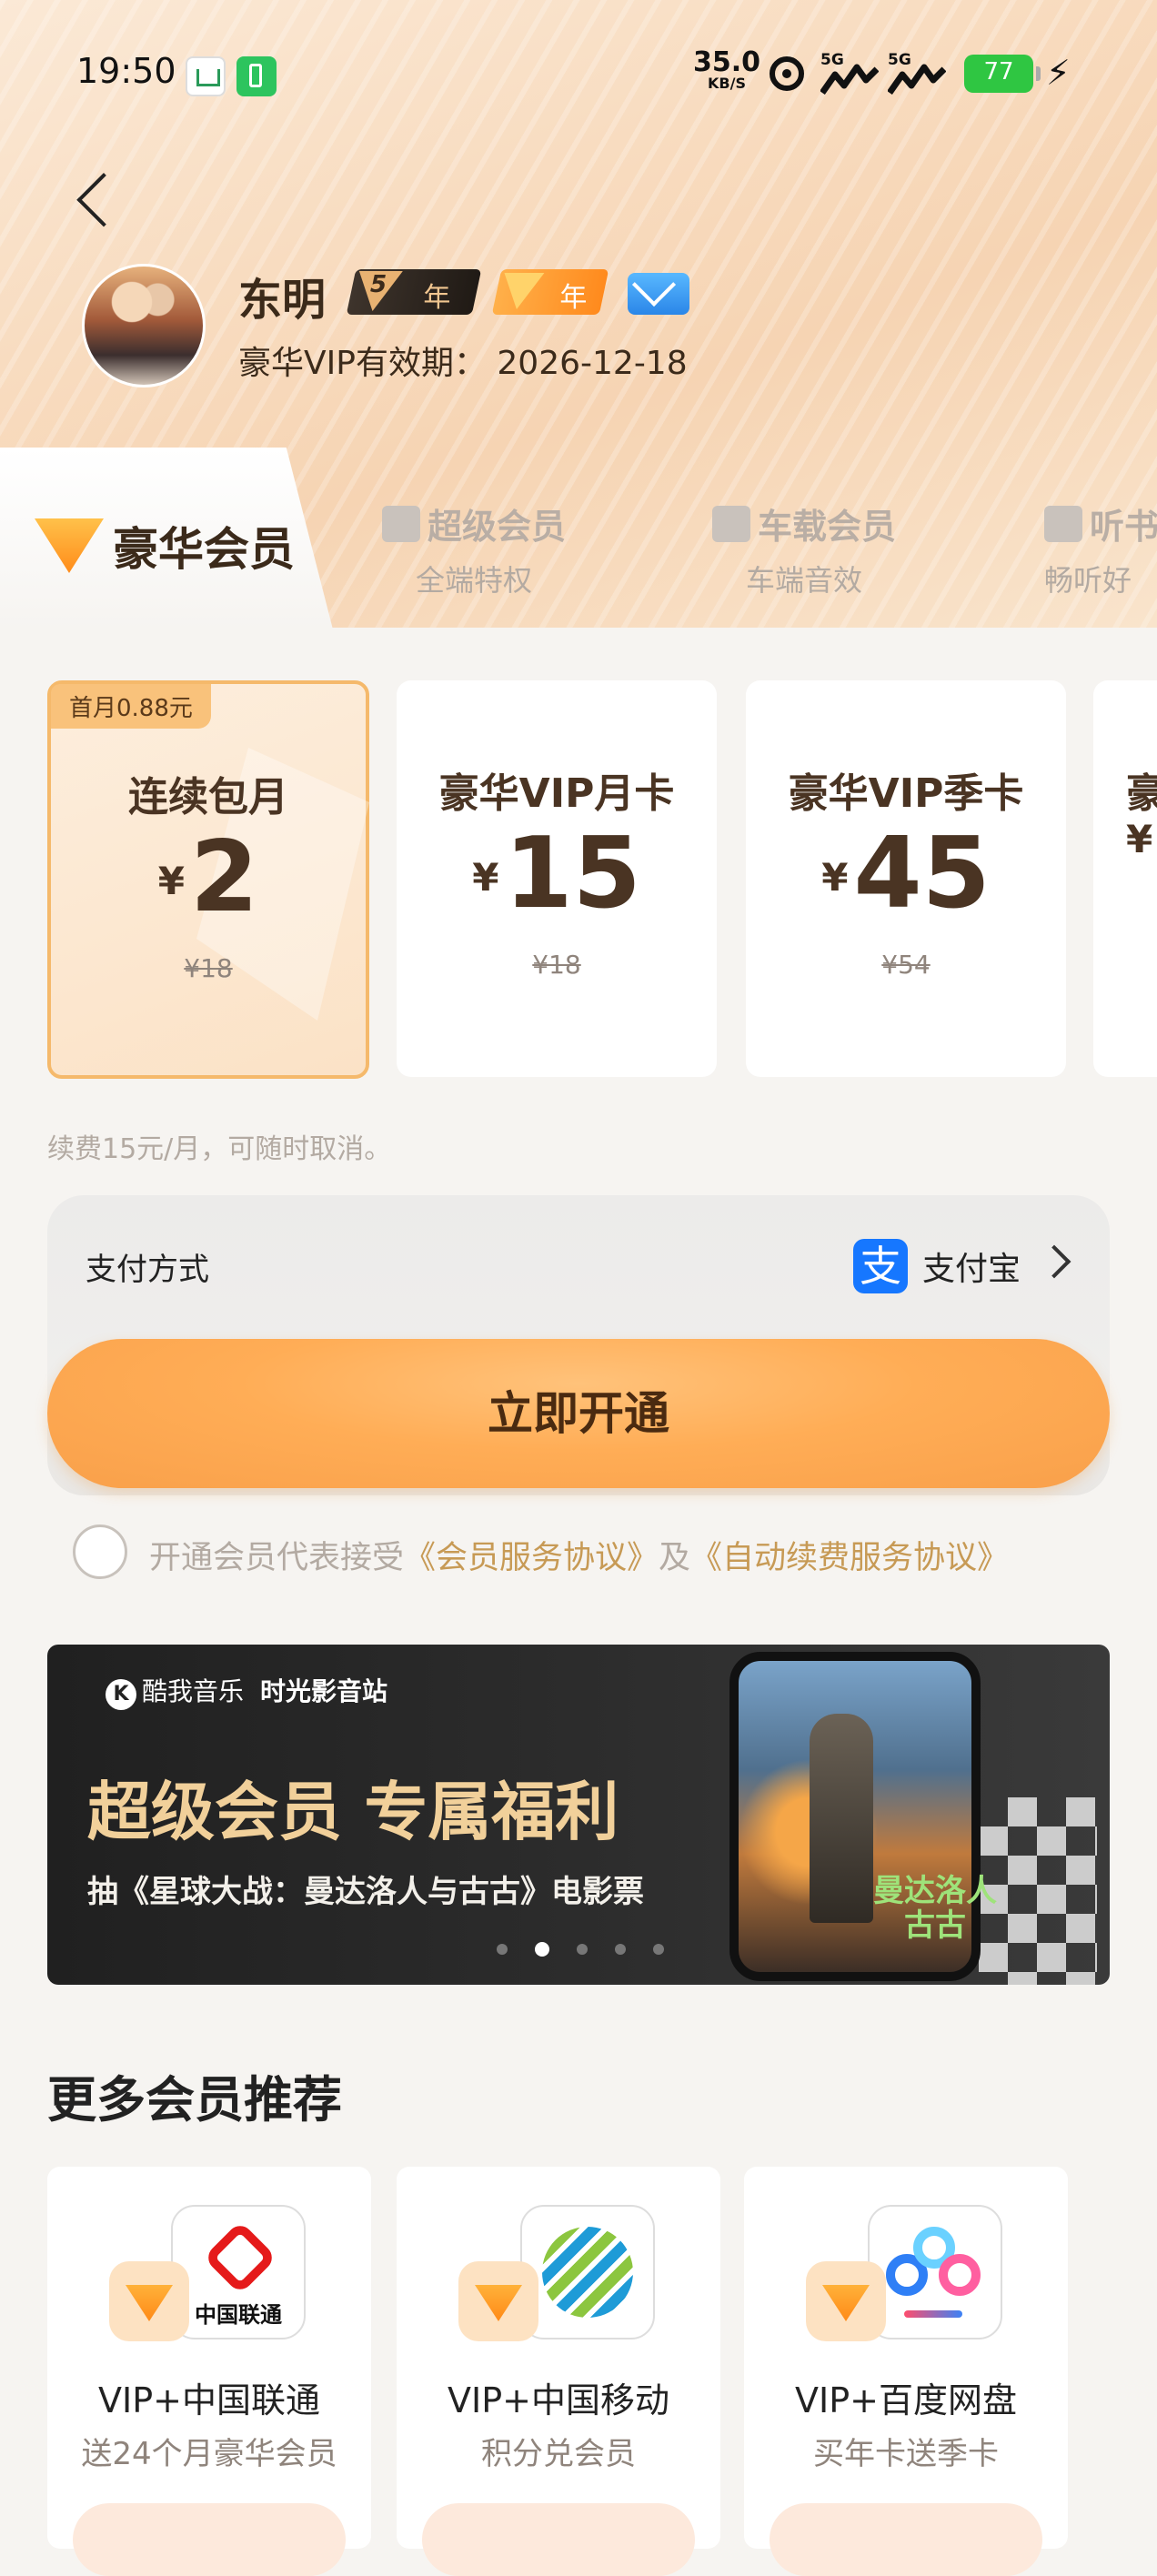 The height and width of the screenshot is (2576, 1157). I want to click on plan-card-monthly: 豪华VIP月卡 ¥15 ¥18, so click(557, 878).